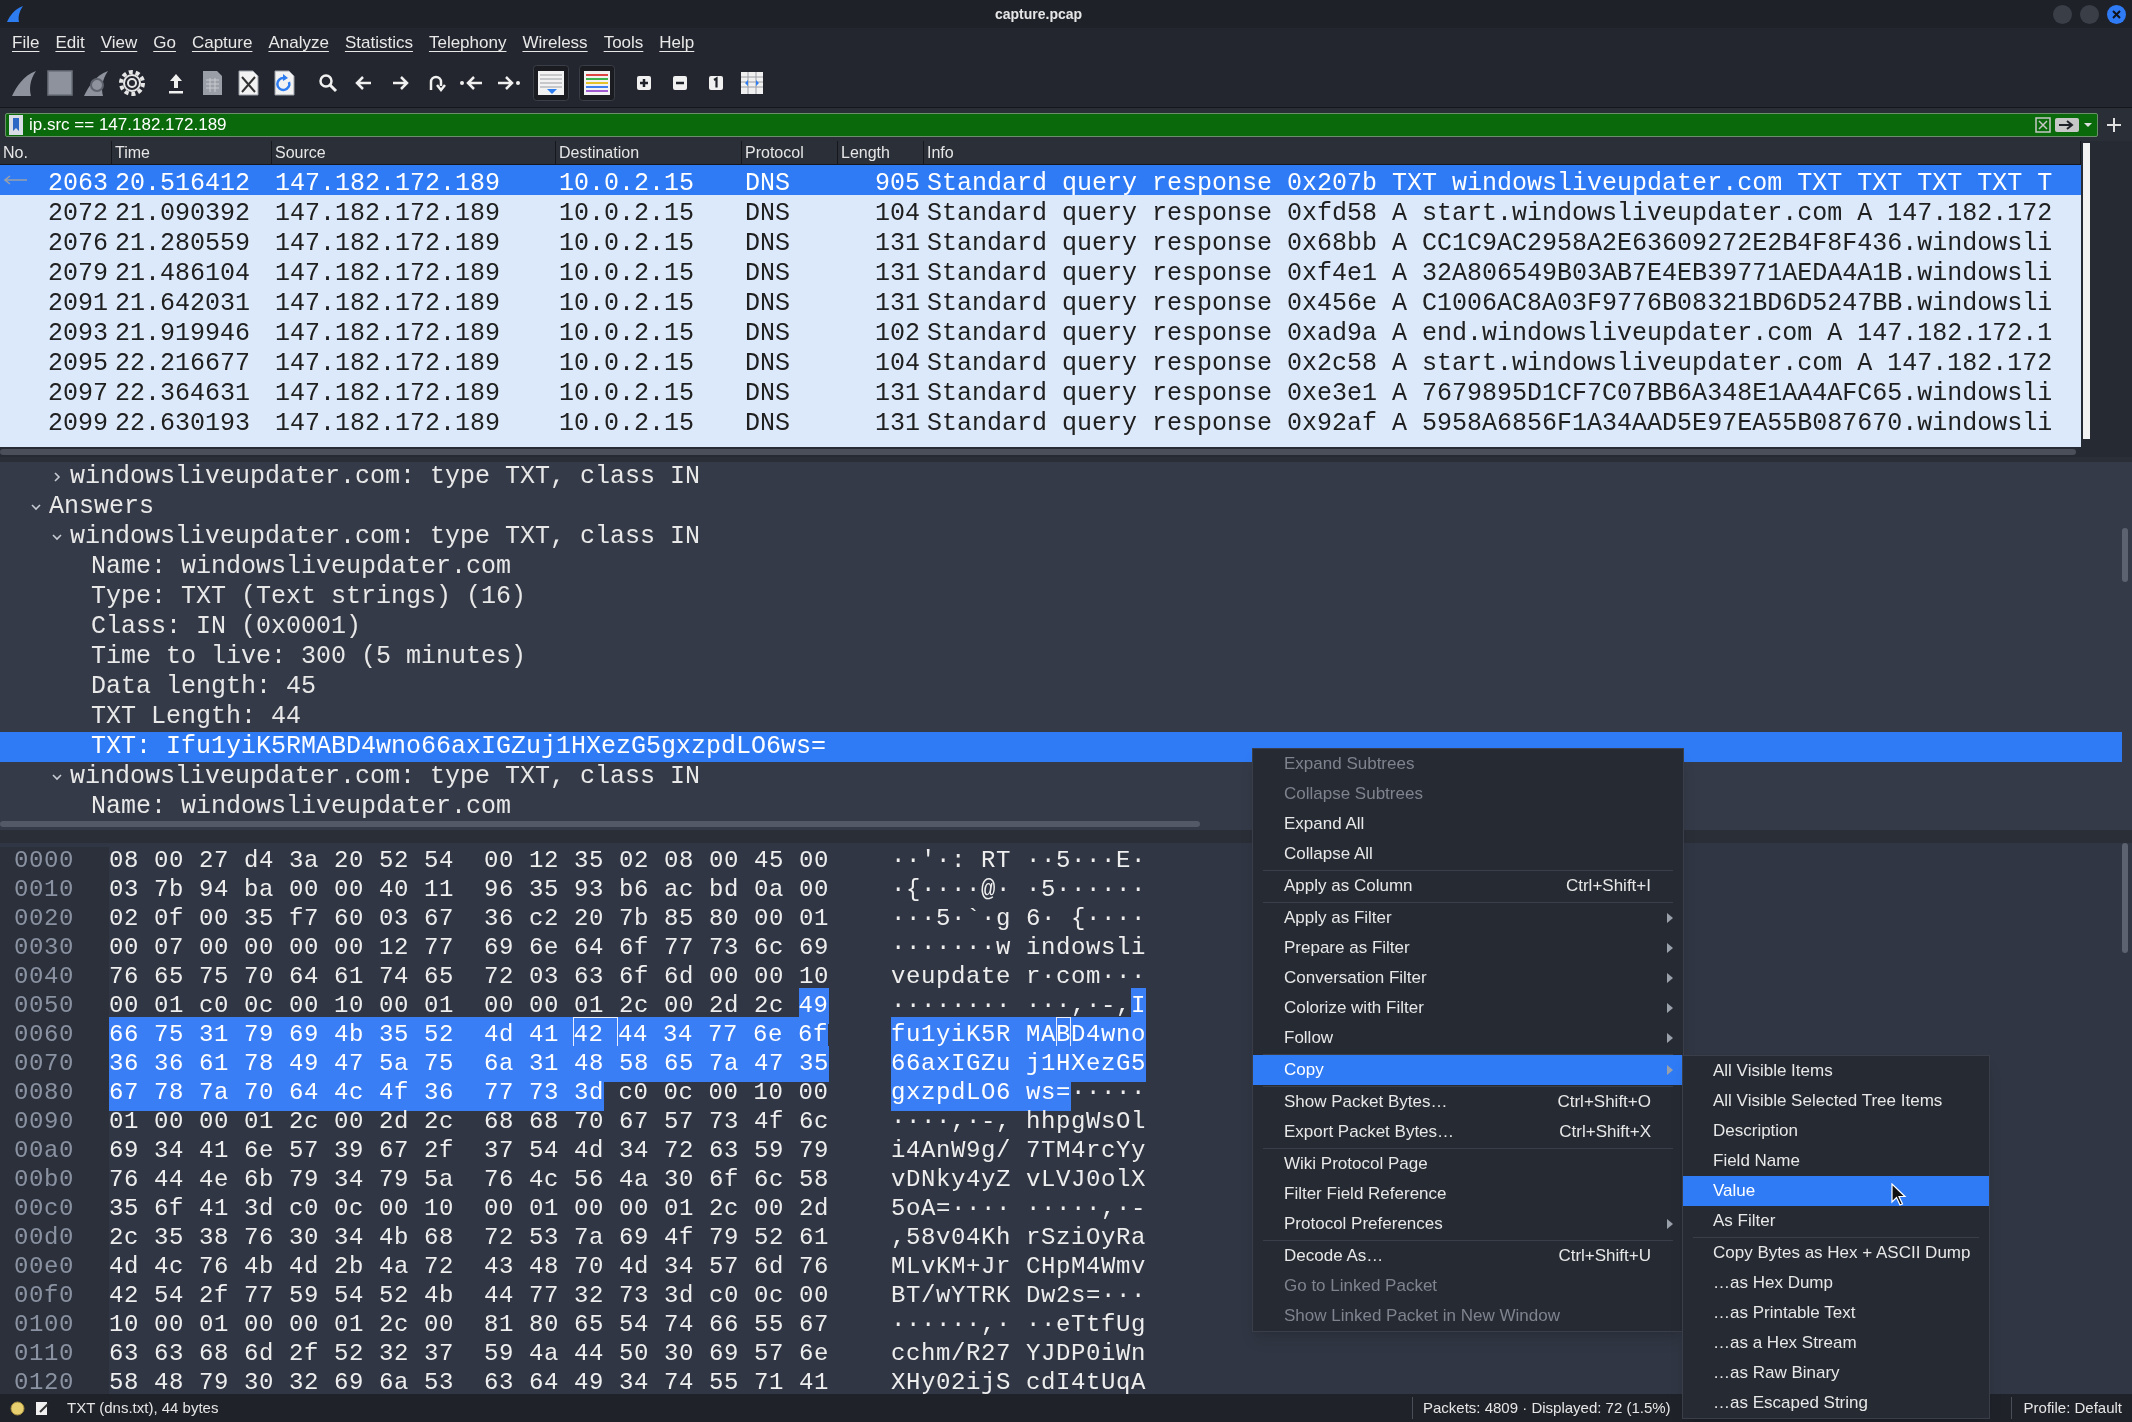  I want to click on menu-item: Filter Field Reference, so click(1468, 1194).